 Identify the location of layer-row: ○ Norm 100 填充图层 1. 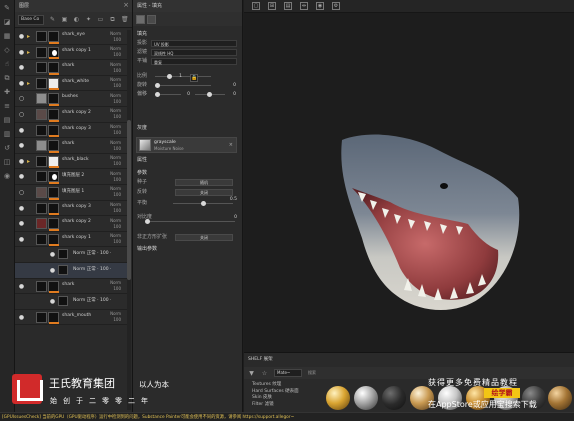
(71, 192).